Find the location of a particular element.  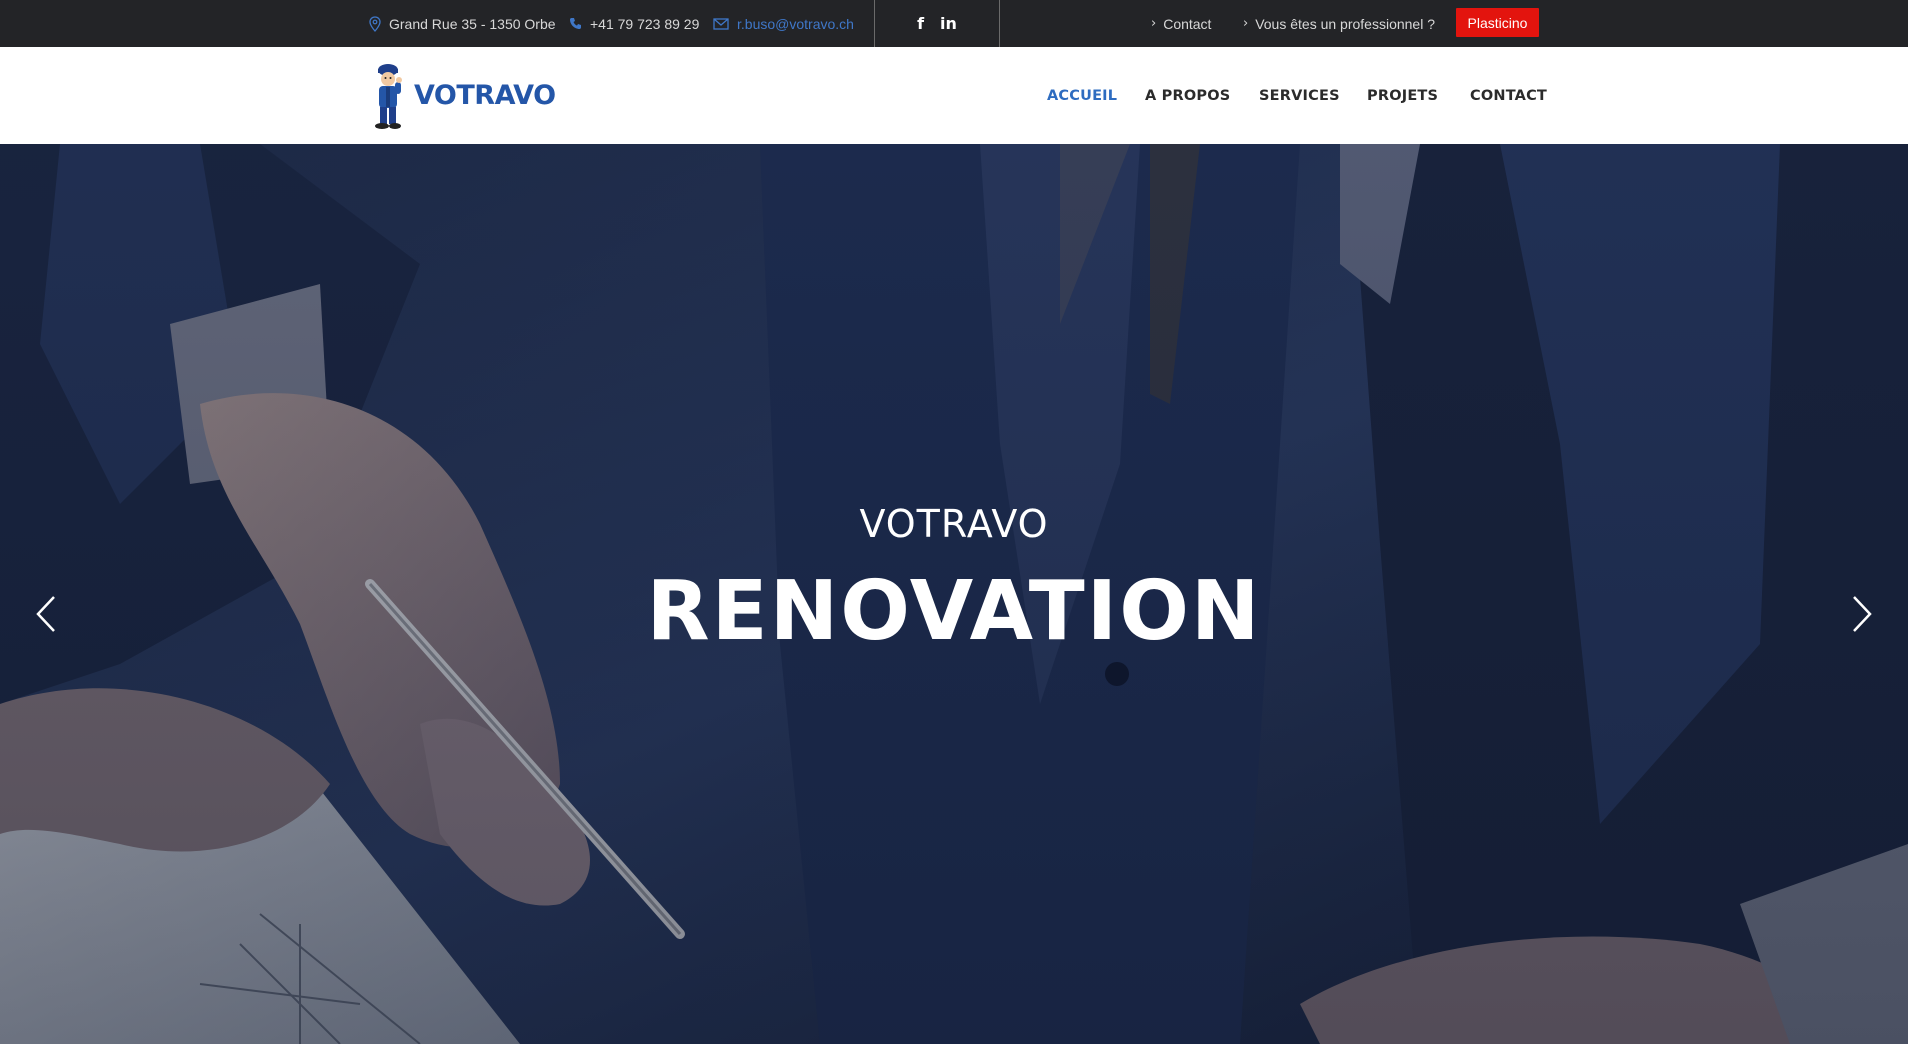

email-item: r.buso@votravo.ch is located at coordinates (783, 23).